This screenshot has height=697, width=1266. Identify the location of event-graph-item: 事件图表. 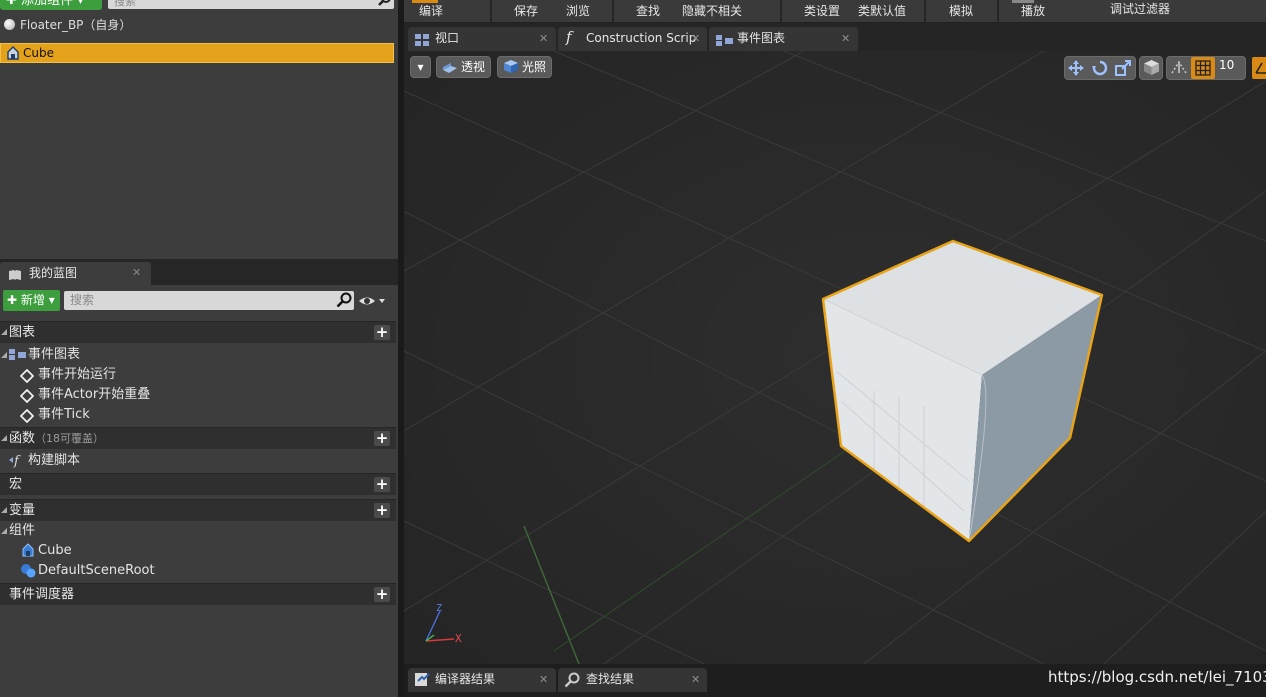
(198, 355).